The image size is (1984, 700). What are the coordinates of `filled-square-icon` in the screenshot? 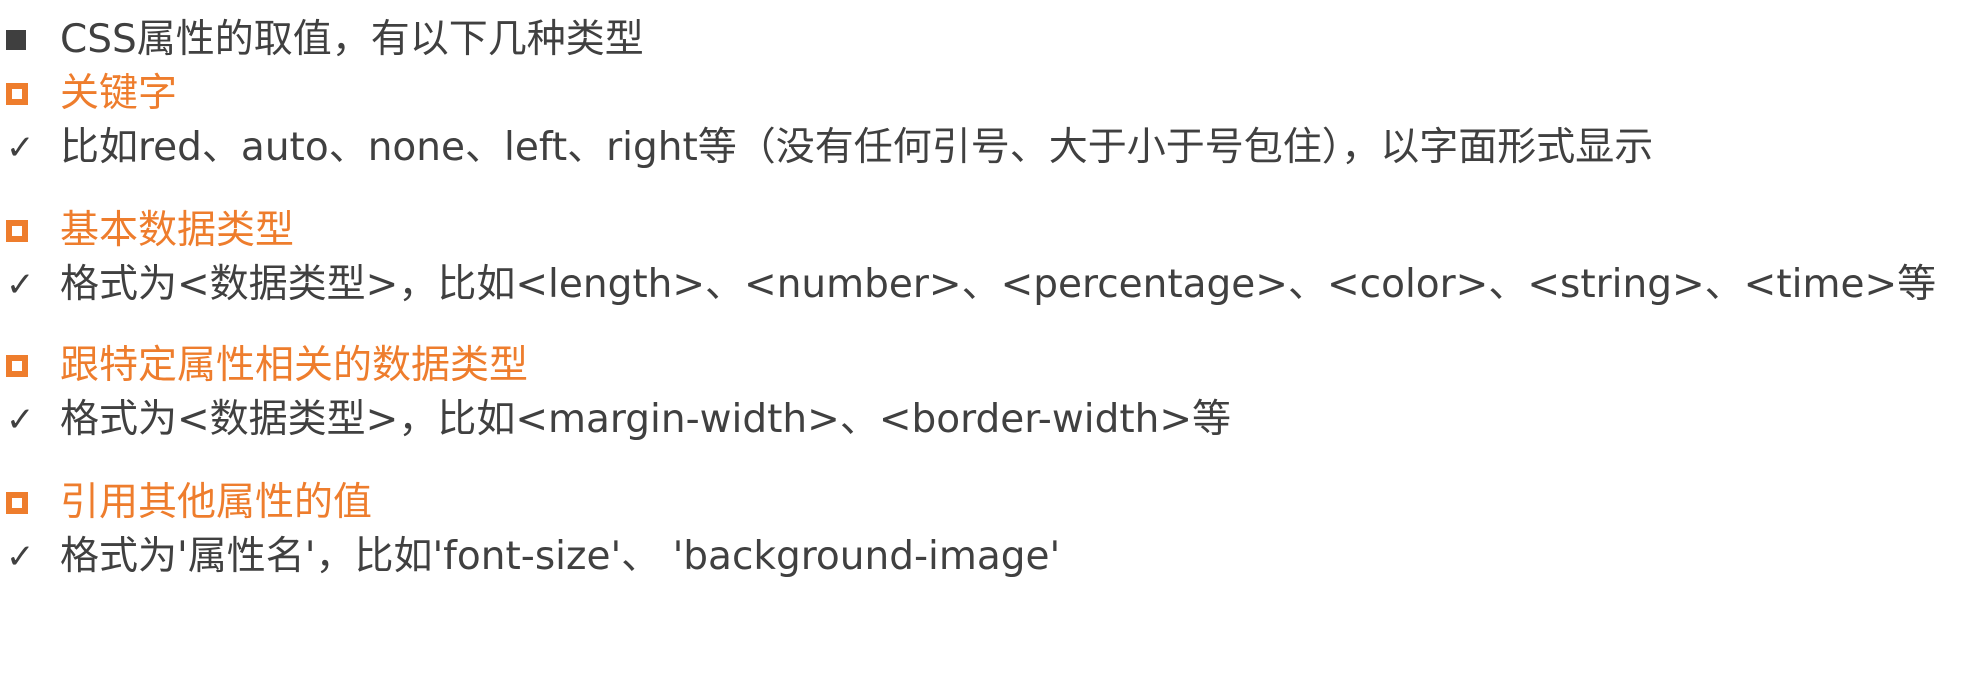 It's located at (16, 40).